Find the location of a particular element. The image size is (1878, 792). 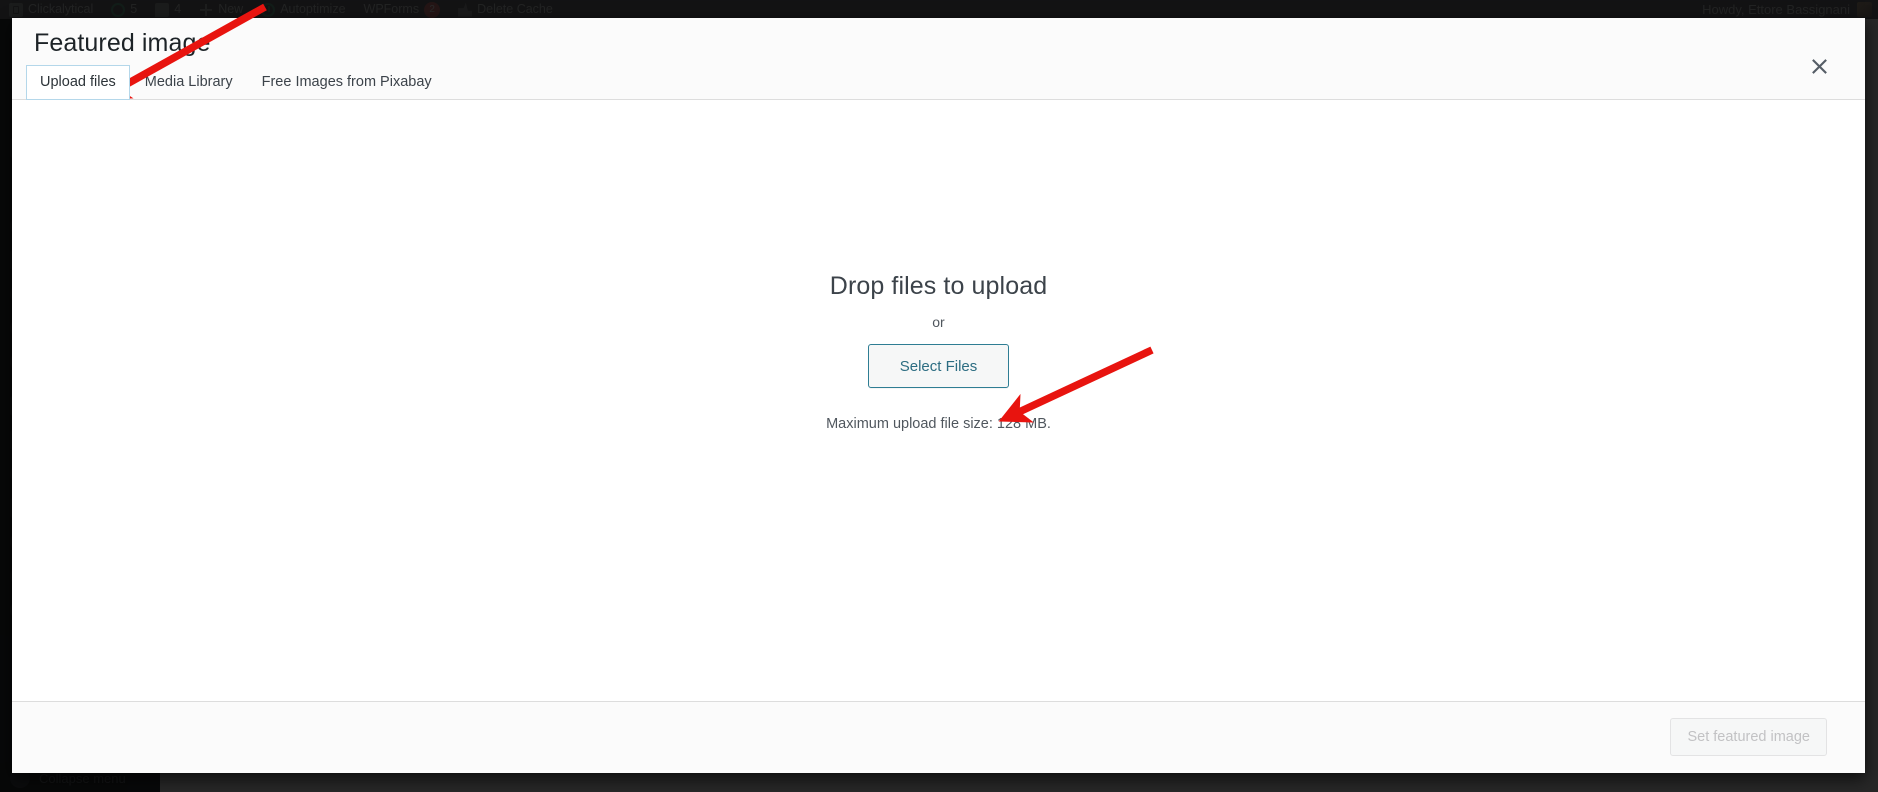

select-files-button: Select Files is located at coordinates (938, 366).